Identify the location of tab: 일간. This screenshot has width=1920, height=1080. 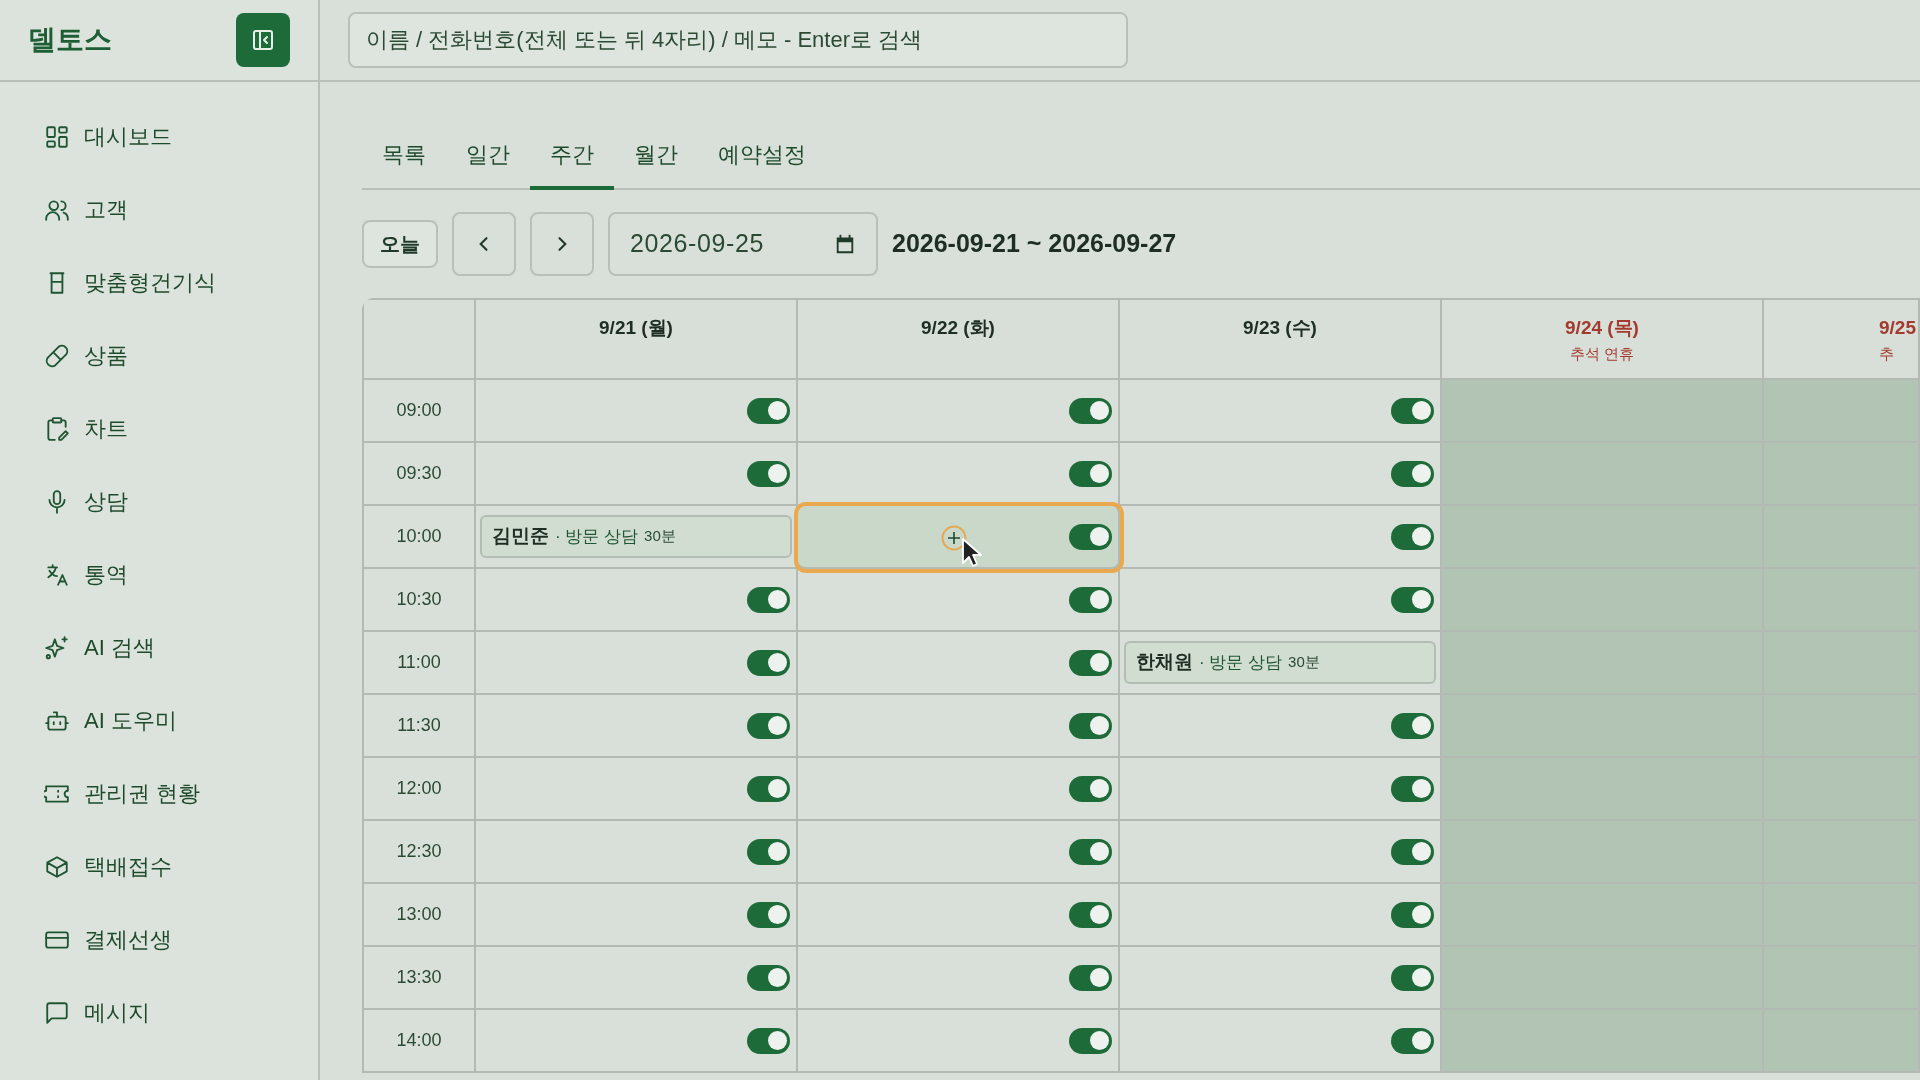
(488, 156).